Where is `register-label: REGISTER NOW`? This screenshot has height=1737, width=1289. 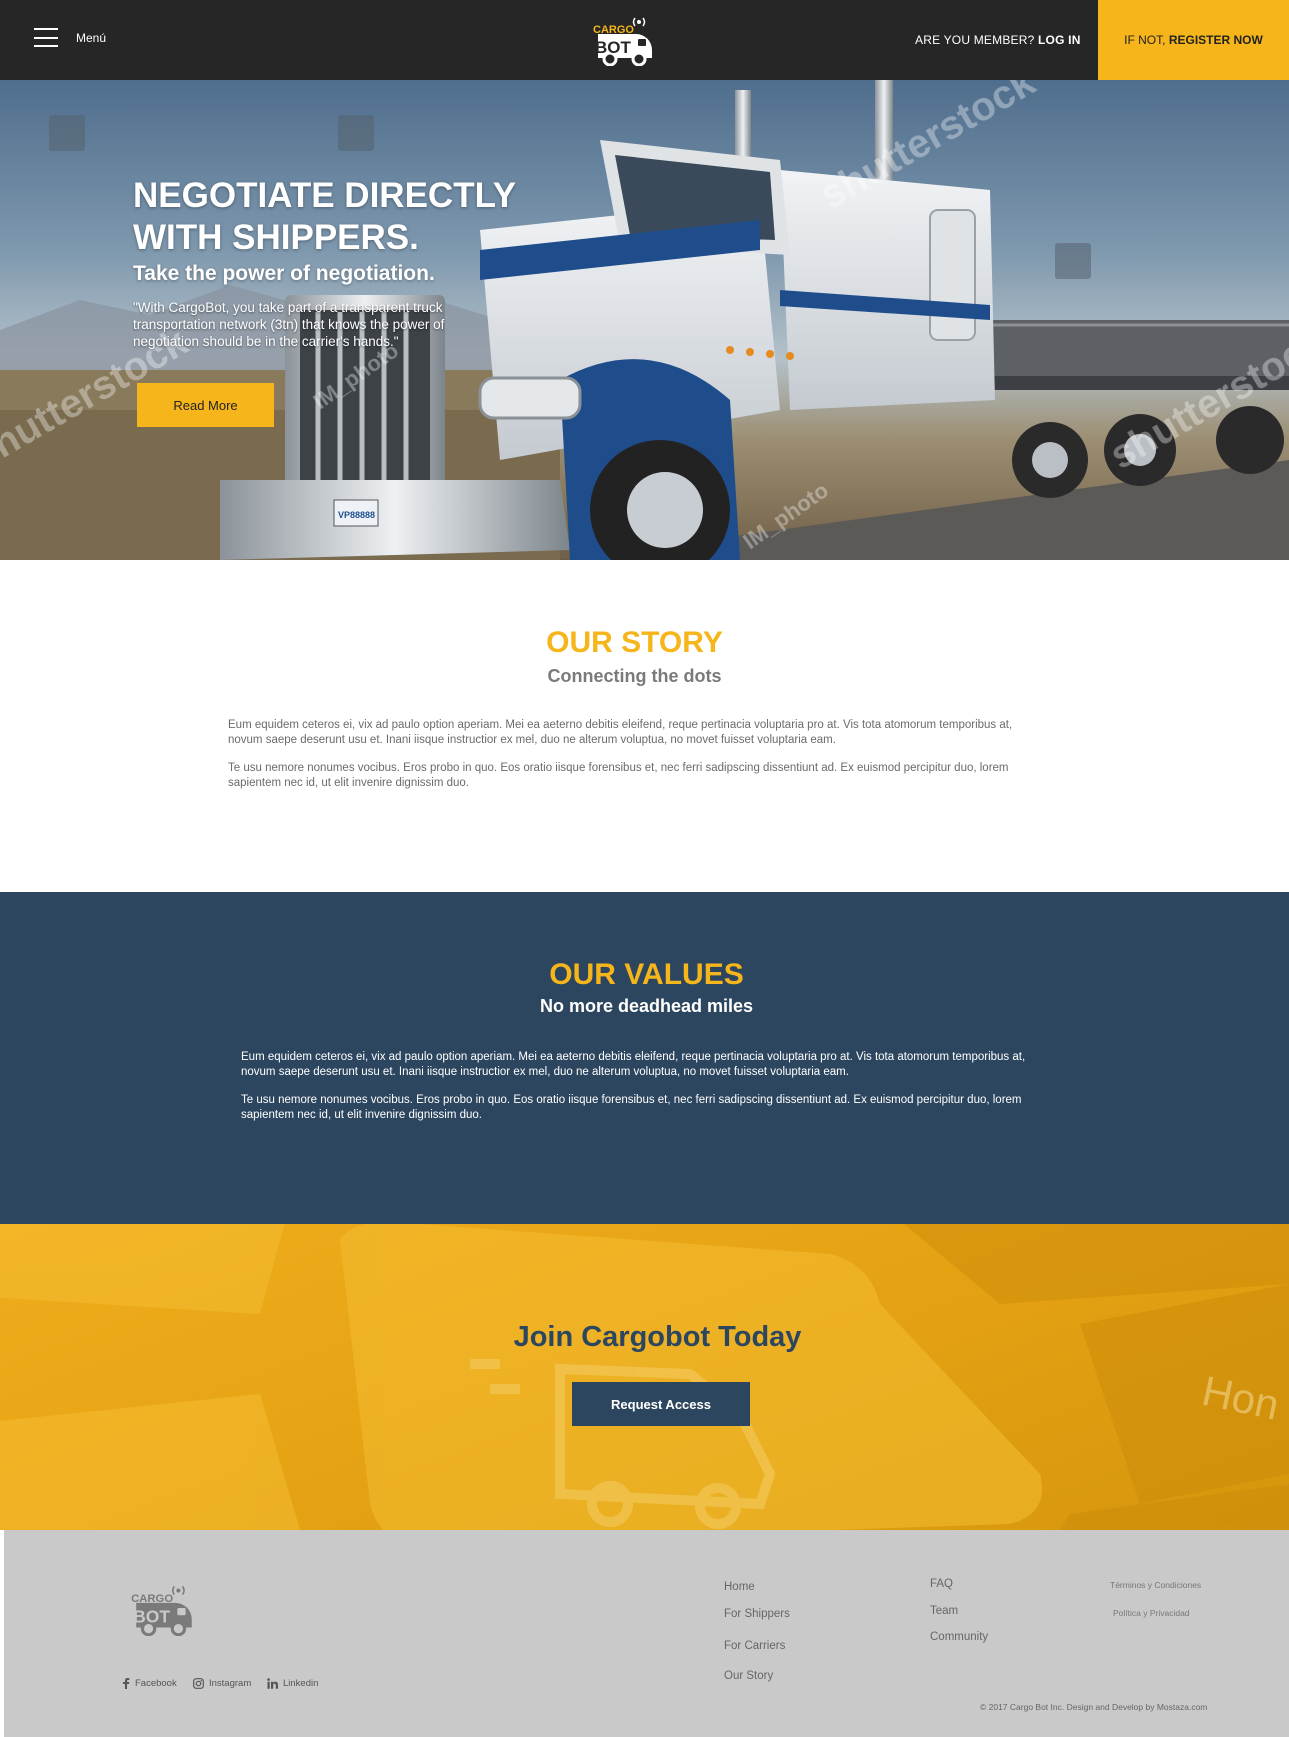
register-label: REGISTER NOW is located at coordinates (1215, 40).